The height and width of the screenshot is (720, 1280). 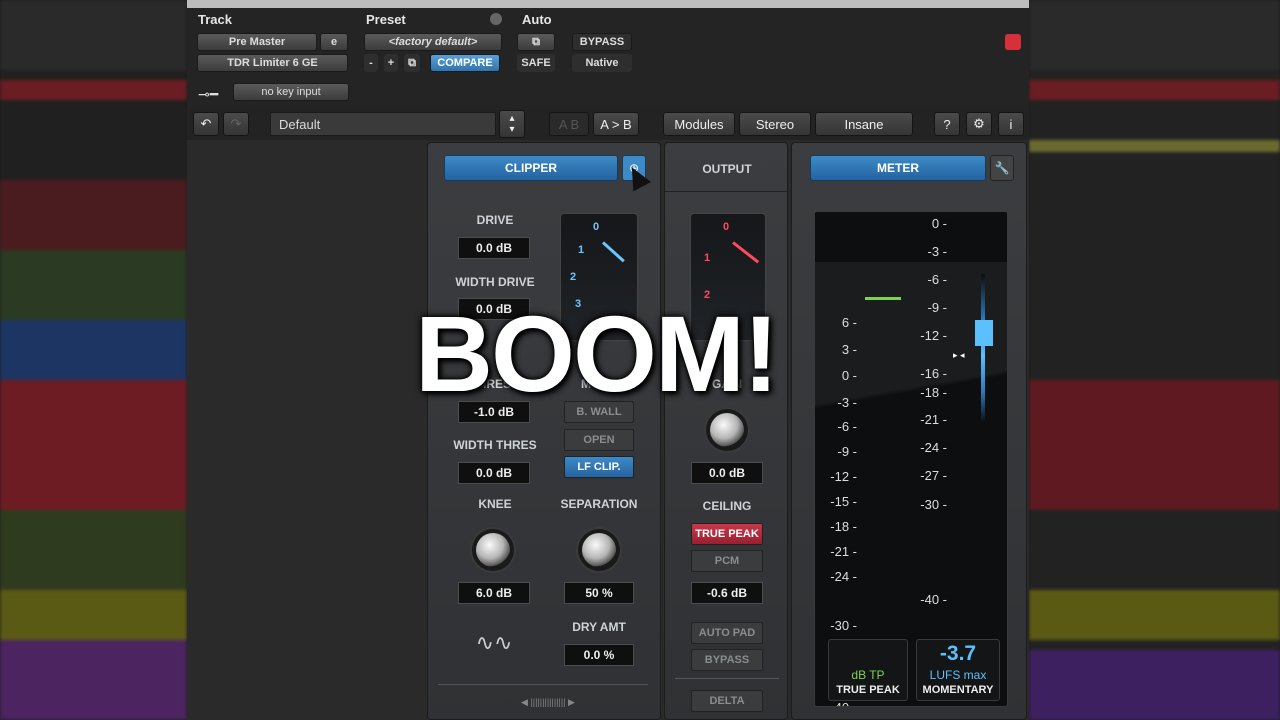 I want to click on separation-knob, so click(x=599, y=550).